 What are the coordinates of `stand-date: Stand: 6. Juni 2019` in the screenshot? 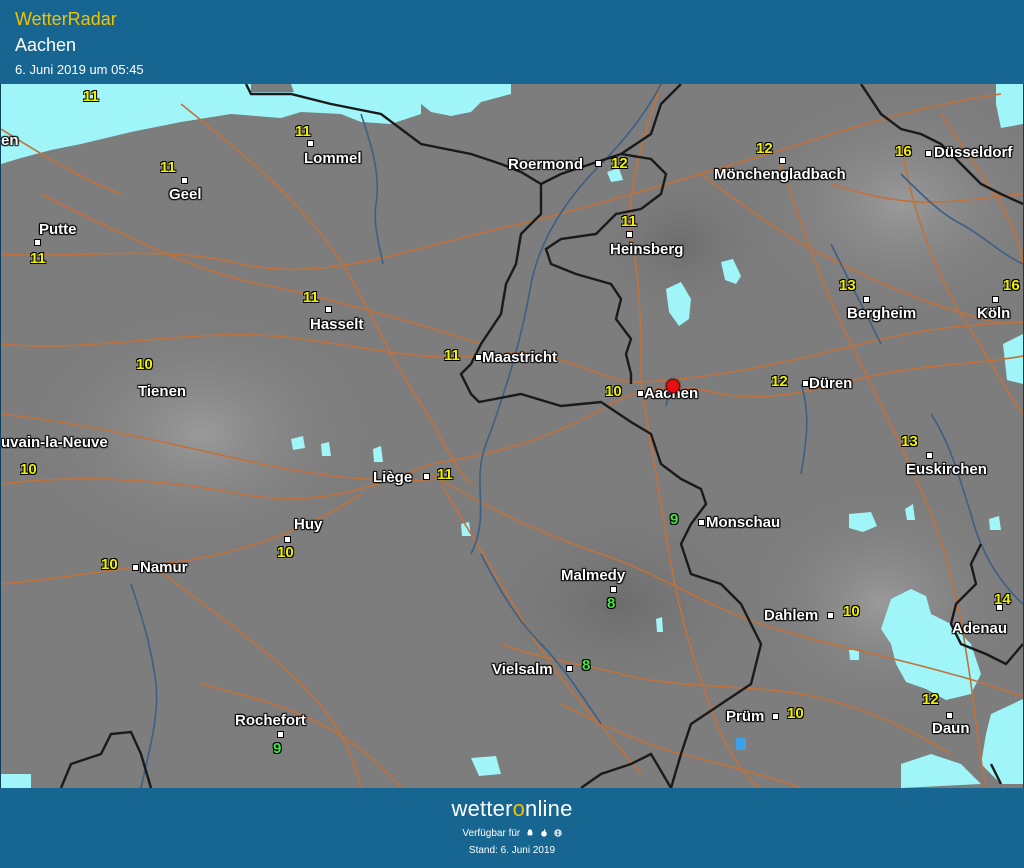 It's located at (512, 850).